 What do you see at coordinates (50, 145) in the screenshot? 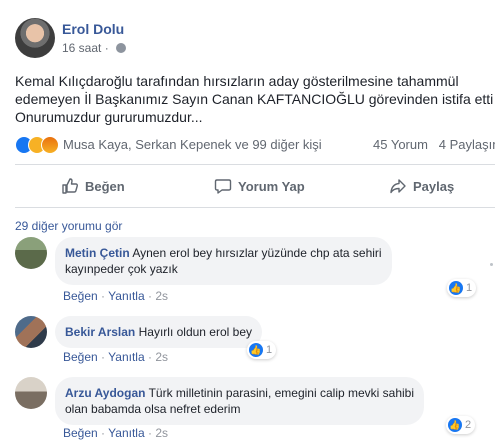
I see `angry-icon` at bounding box center [50, 145].